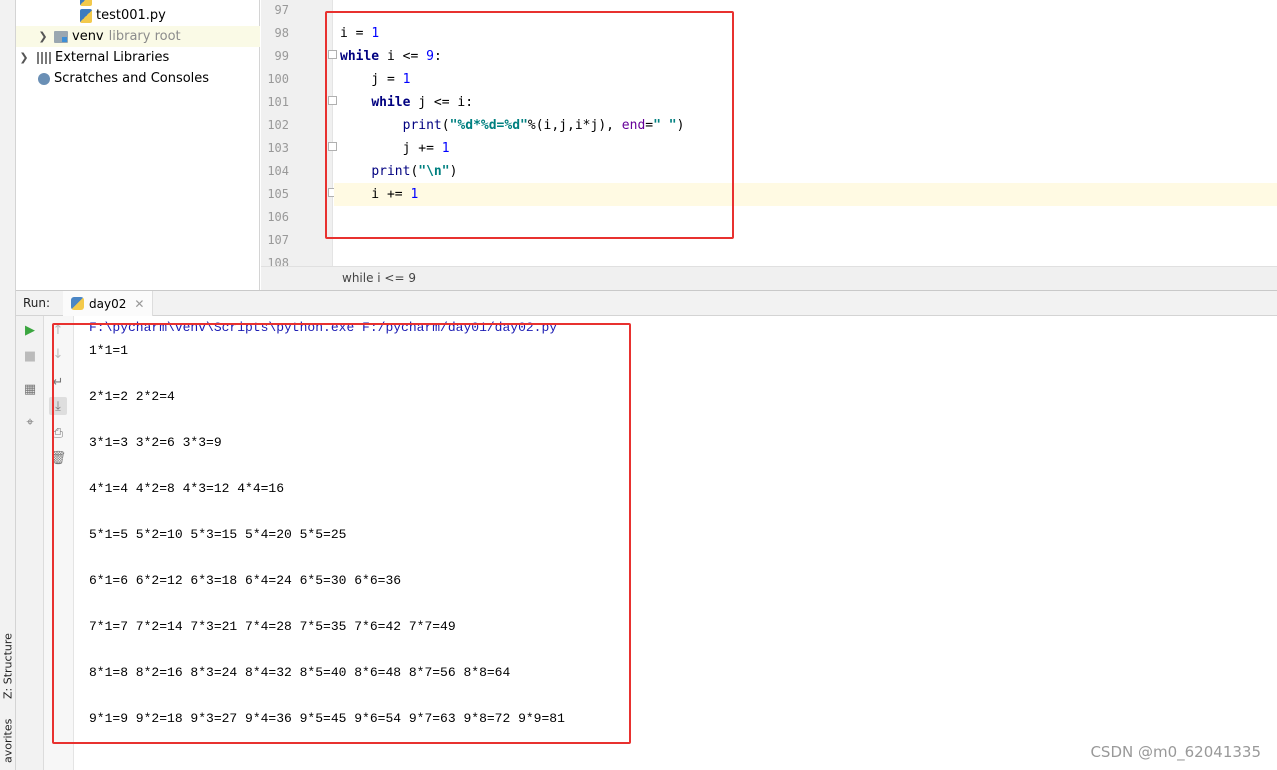 The height and width of the screenshot is (770, 1277). What do you see at coordinates (131, 15) in the screenshot?
I see `tree-item-label: test001.py` at bounding box center [131, 15].